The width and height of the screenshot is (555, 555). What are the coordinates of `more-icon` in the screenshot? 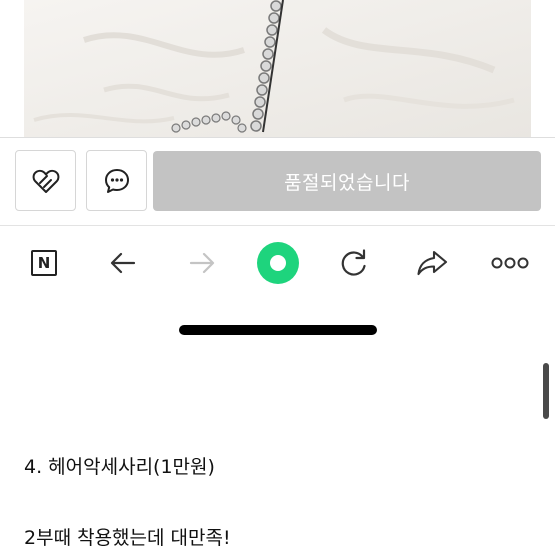 It's located at (510, 263).